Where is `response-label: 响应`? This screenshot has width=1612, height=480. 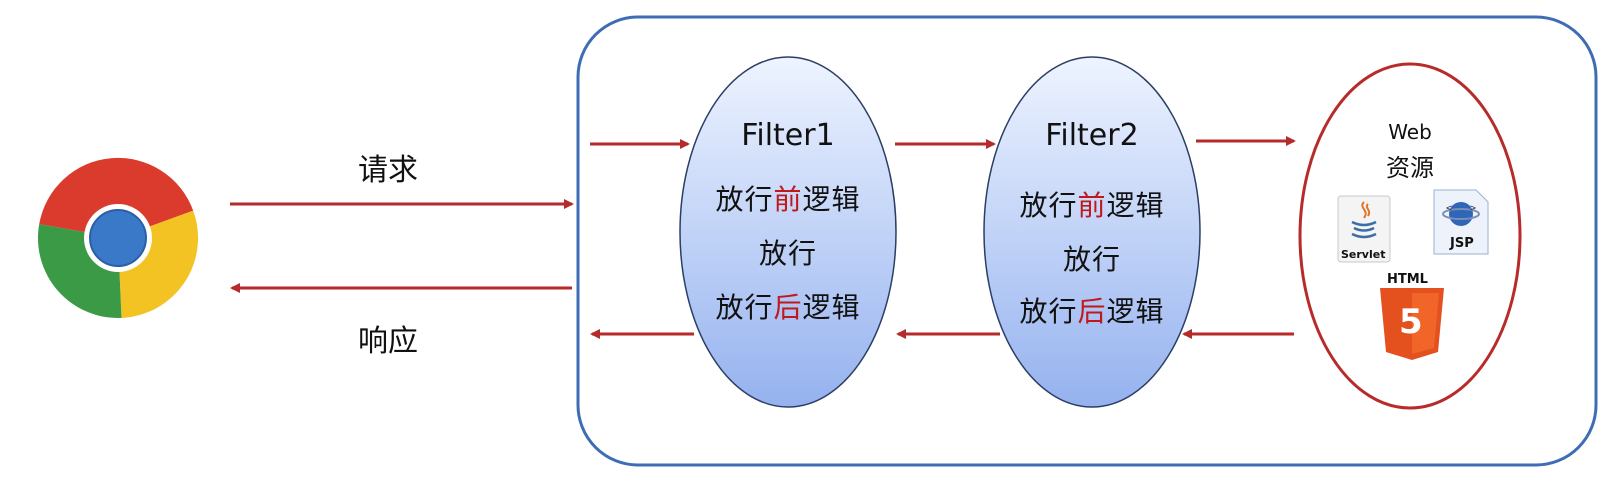
response-label: 响应 is located at coordinates (388, 341).